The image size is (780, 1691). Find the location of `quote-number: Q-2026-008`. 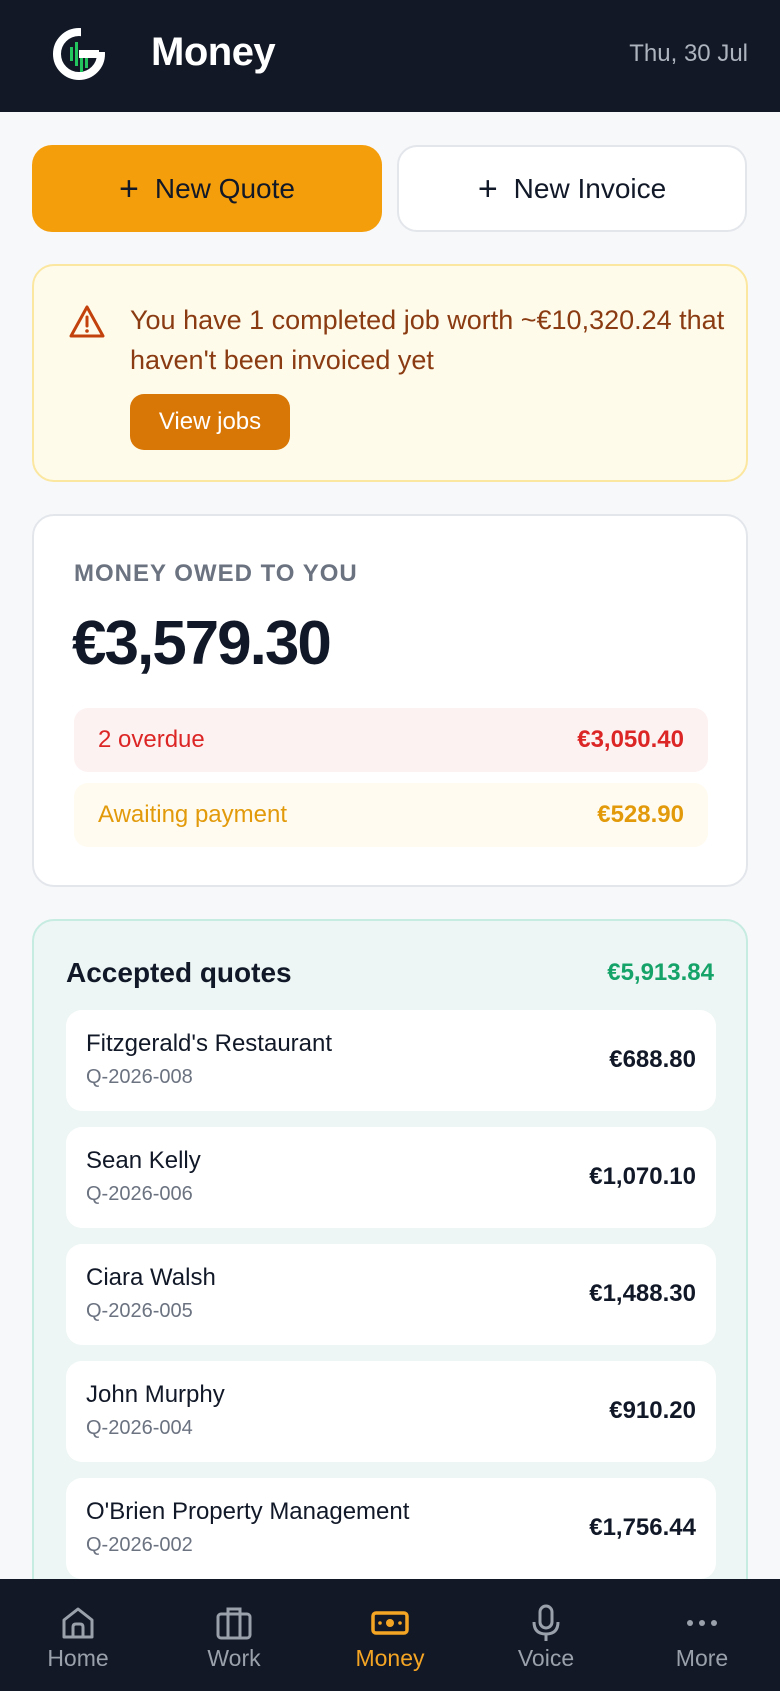

quote-number: Q-2026-008 is located at coordinates (139, 1077).